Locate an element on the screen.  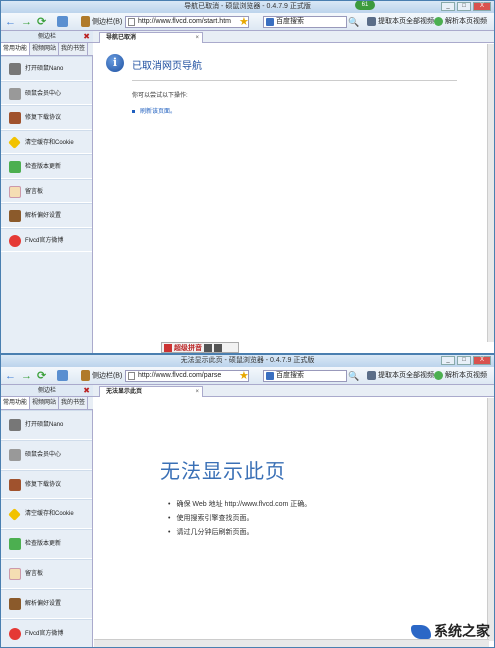
info-icon: i is located at coordinates (115, 63).